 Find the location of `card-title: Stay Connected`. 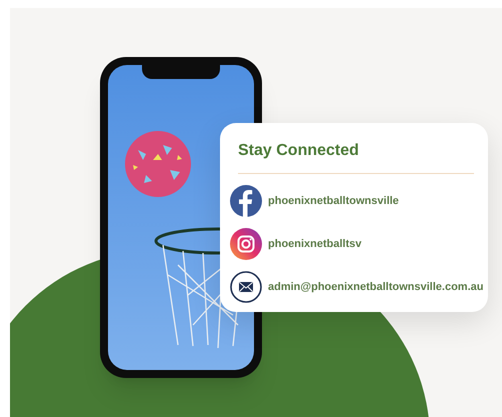

card-title: Stay Connected is located at coordinates (298, 151).